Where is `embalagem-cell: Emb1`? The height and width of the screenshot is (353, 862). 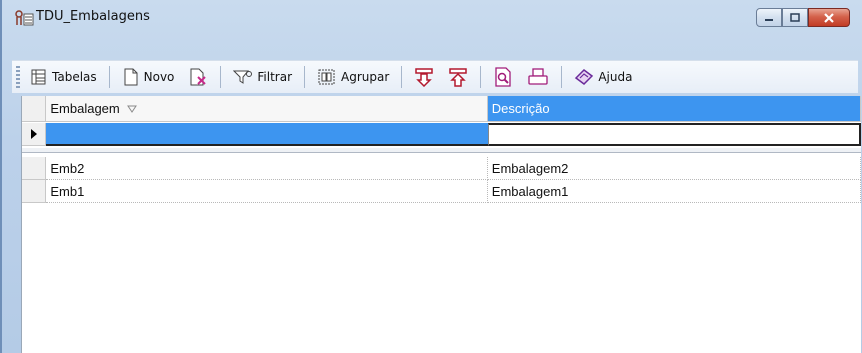
embalagem-cell: Emb1 is located at coordinates (267, 191).